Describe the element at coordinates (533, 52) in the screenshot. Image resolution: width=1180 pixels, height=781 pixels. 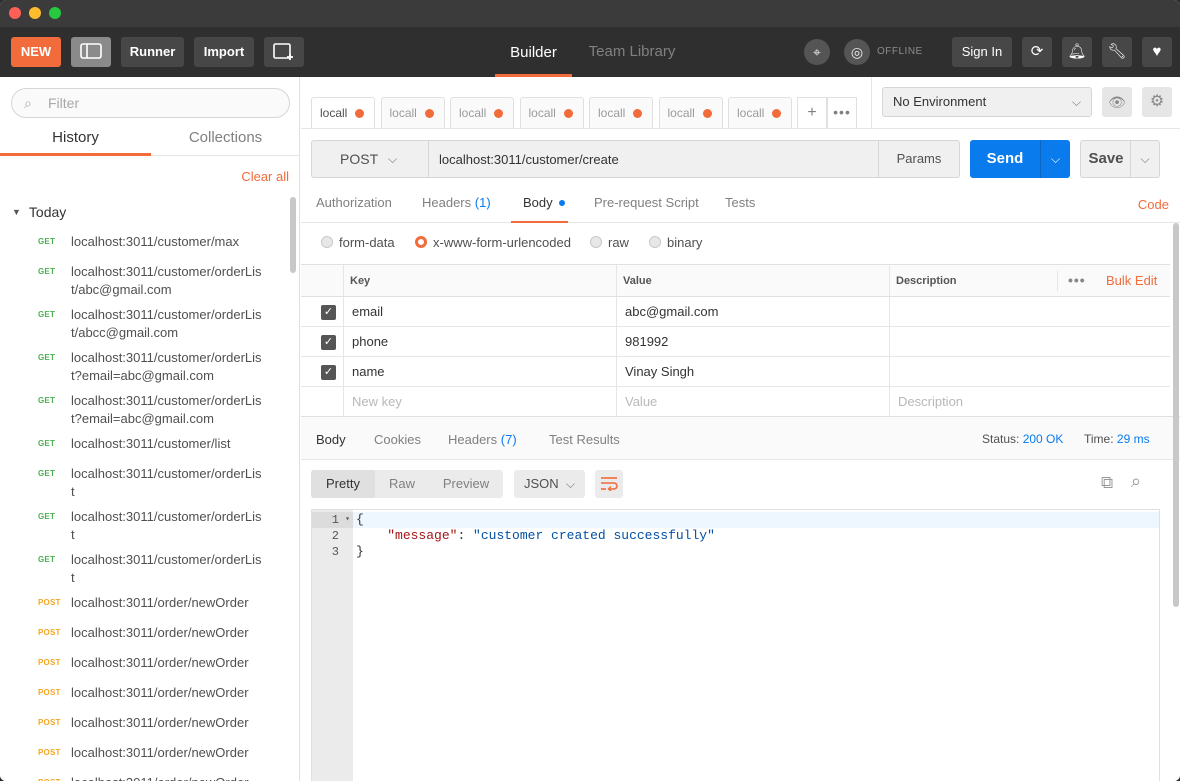
I see `tab-builder: Builder` at that location.